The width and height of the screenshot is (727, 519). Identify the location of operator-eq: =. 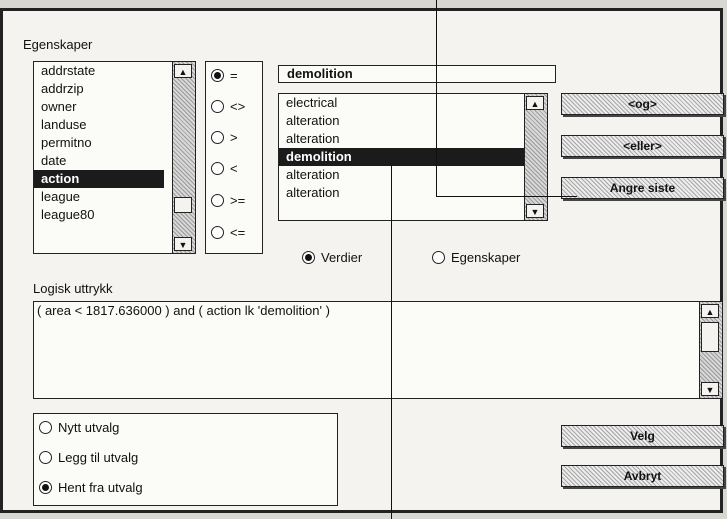
(224, 75).